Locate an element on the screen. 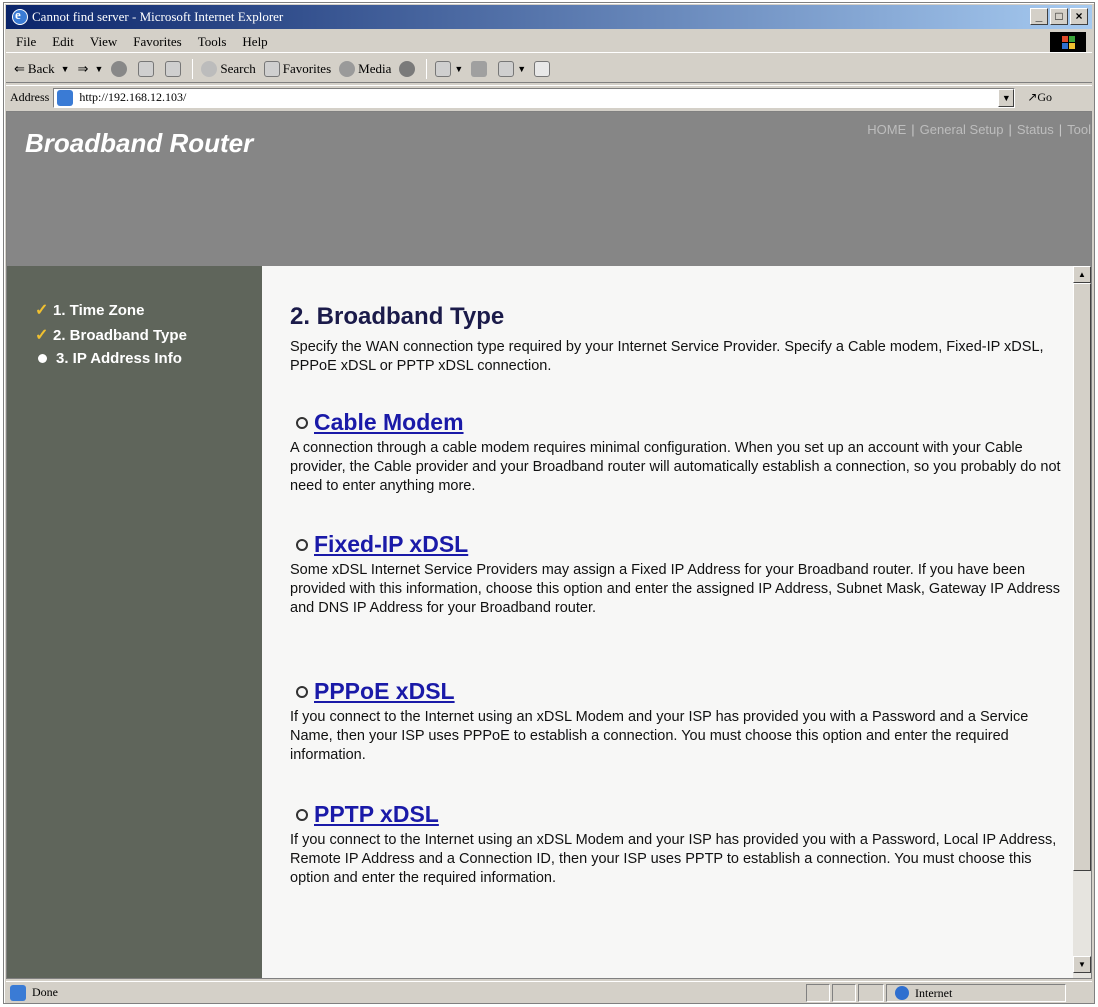 Image resolution: width=1098 pixels, height=1007 pixels. history-icon is located at coordinates (407, 68).